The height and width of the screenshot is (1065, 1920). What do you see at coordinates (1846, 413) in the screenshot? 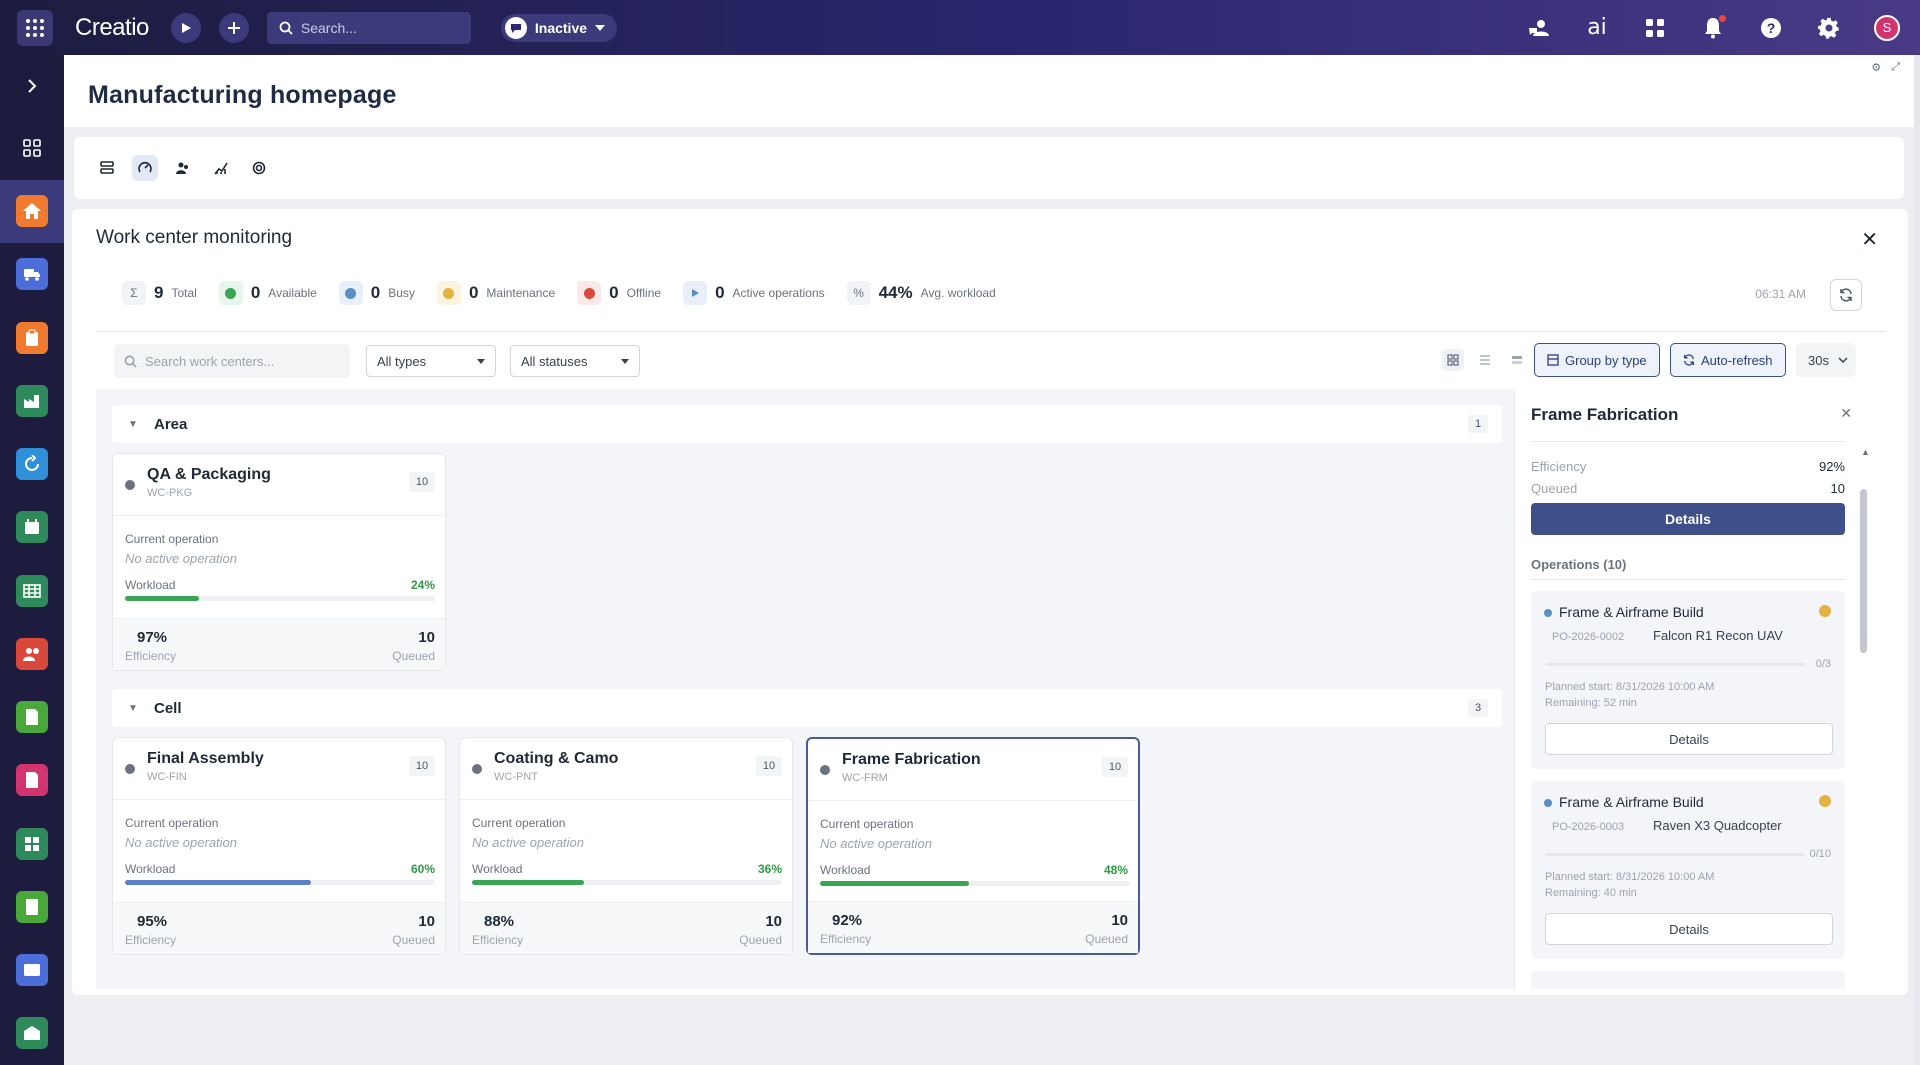
I see `detail-close-icon: ✕` at bounding box center [1846, 413].